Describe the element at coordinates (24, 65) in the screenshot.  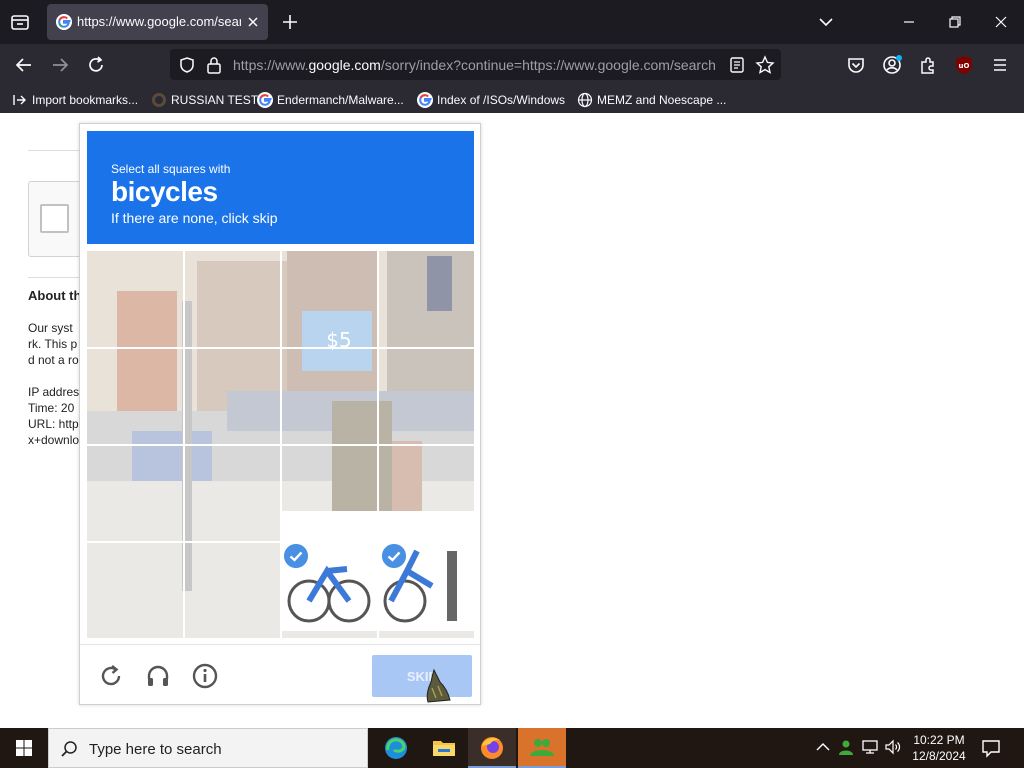
I see `back-arrow-icon` at that location.